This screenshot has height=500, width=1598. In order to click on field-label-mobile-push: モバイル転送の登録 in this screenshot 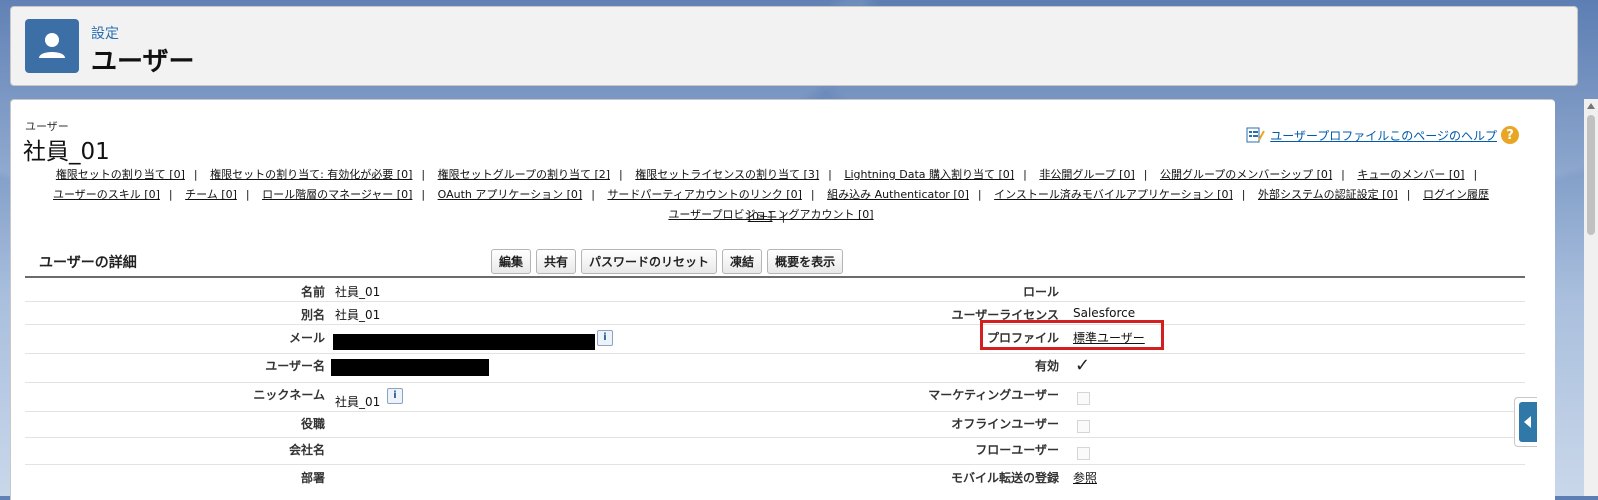, I will do `click(1004, 478)`.